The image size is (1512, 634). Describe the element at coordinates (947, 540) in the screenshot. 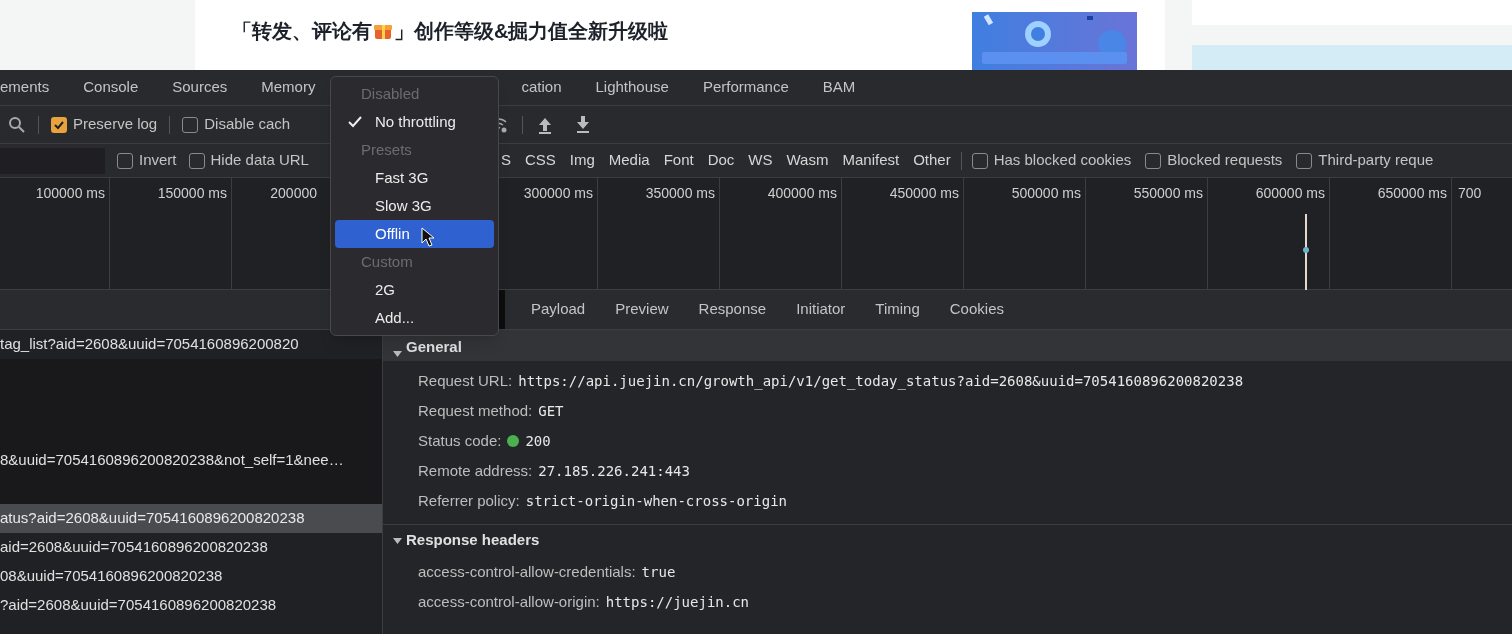

I see `section-header: Response headers` at that location.